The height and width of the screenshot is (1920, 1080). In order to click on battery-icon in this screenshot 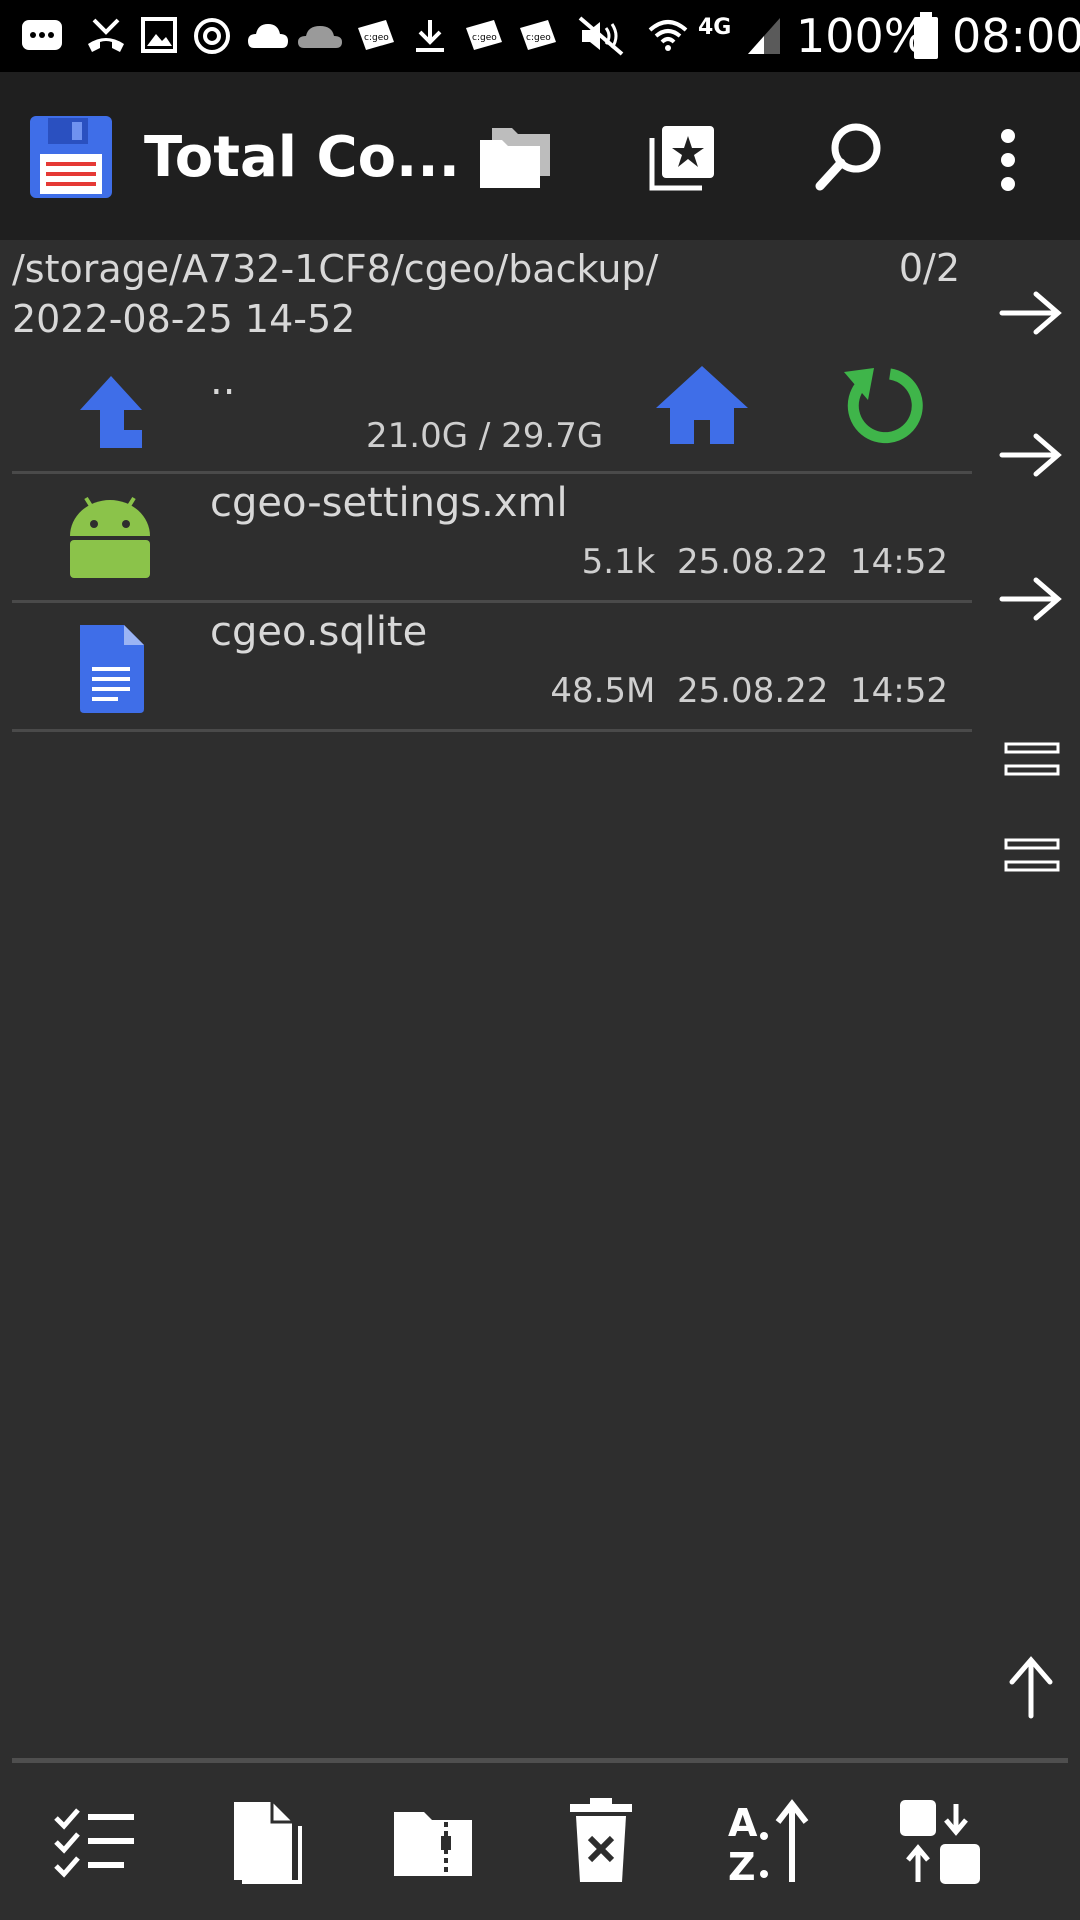, I will do `click(926, 35)`.